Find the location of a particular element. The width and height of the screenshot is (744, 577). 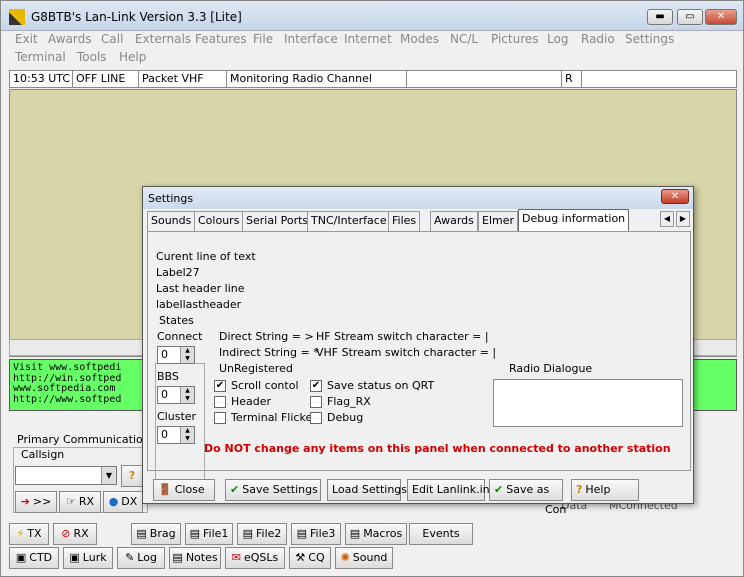

rx-left-button: ☞ RX is located at coordinates (80, 502).